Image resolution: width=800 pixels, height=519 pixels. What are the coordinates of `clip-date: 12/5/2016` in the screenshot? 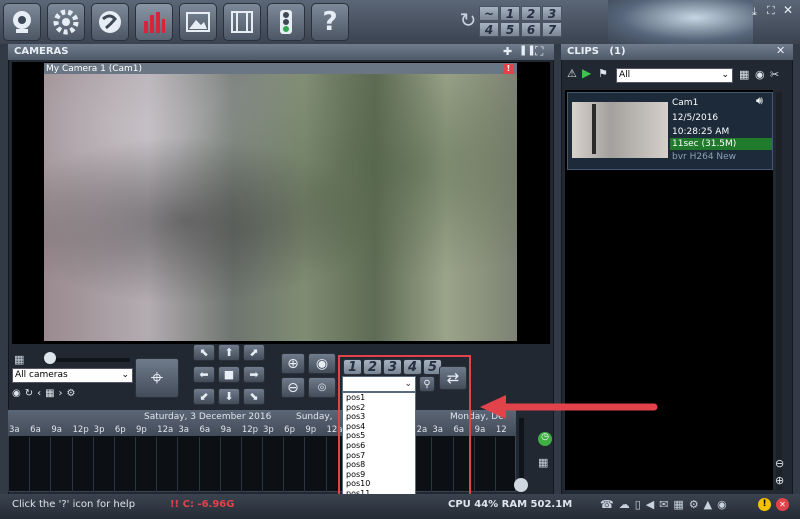 It's located at (695, 118).